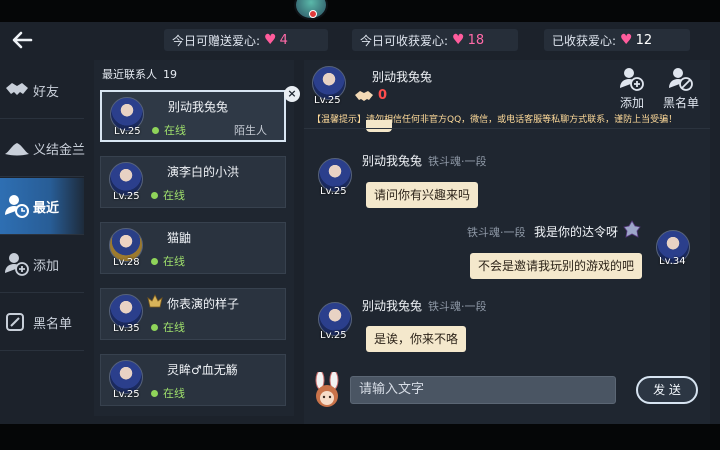 This screenshot has width=720, height=450. What do you see at coordinates (42, 90) in the screenshot?
I see `sidebar-item-friends: 好友` at bounding box center [42, 90].